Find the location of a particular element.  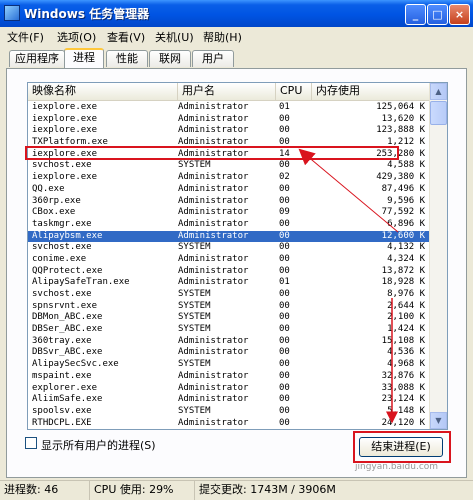

tab-processes: 进程 is located at coordinates (84, 58).